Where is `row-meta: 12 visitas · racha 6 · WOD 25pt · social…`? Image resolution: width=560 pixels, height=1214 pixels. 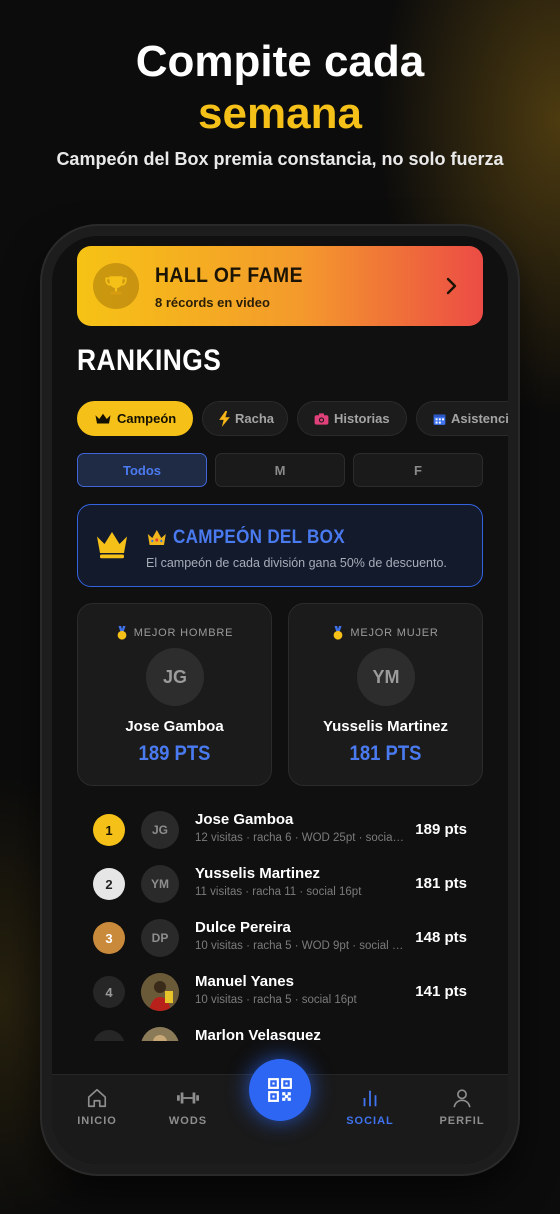
row-meta: 12 visitas · racha 6 · WOD 25pt · social… is located at coordinates (300, 838).